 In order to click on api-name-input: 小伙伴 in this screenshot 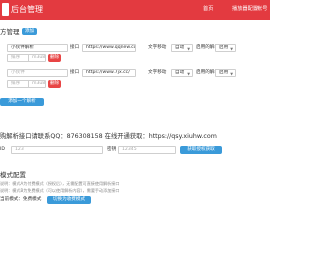, I will do `click(37, 73)`.